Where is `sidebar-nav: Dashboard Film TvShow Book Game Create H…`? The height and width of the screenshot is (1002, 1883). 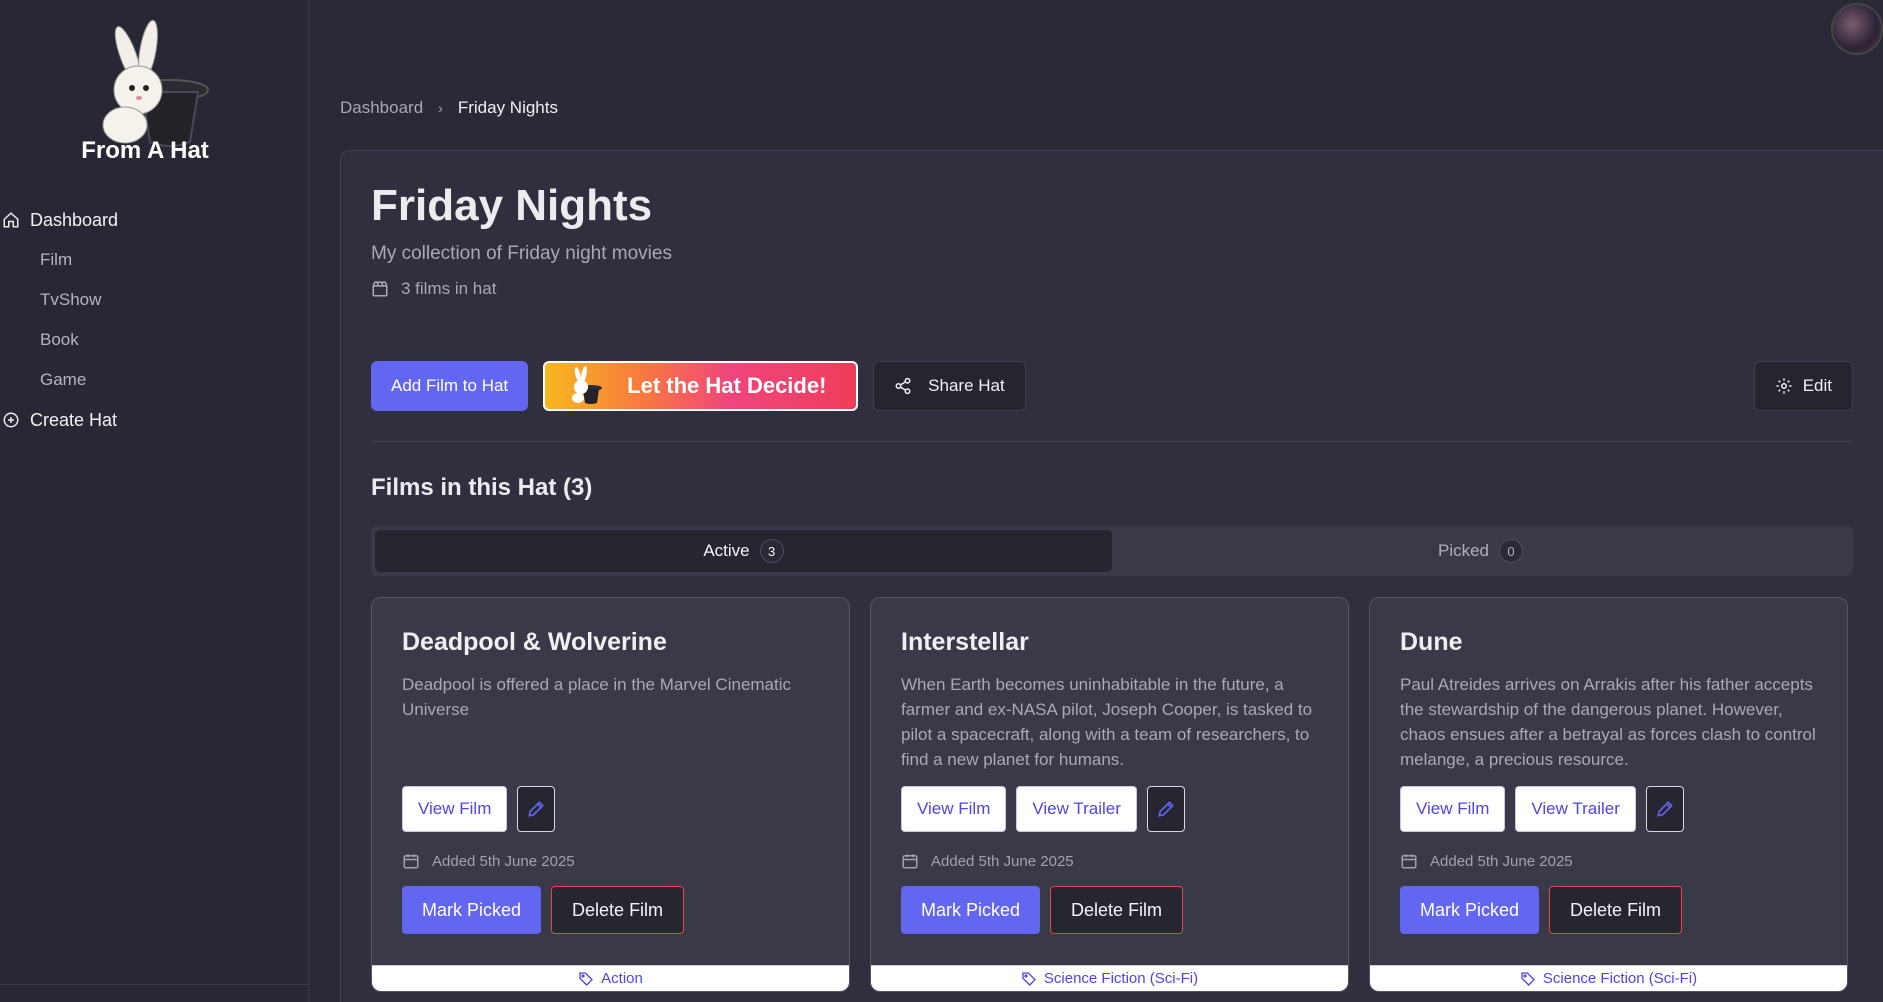 sidebar-nav: Dashboard Film TvShow Book Game Create H… is located at coordinates (154, 320).